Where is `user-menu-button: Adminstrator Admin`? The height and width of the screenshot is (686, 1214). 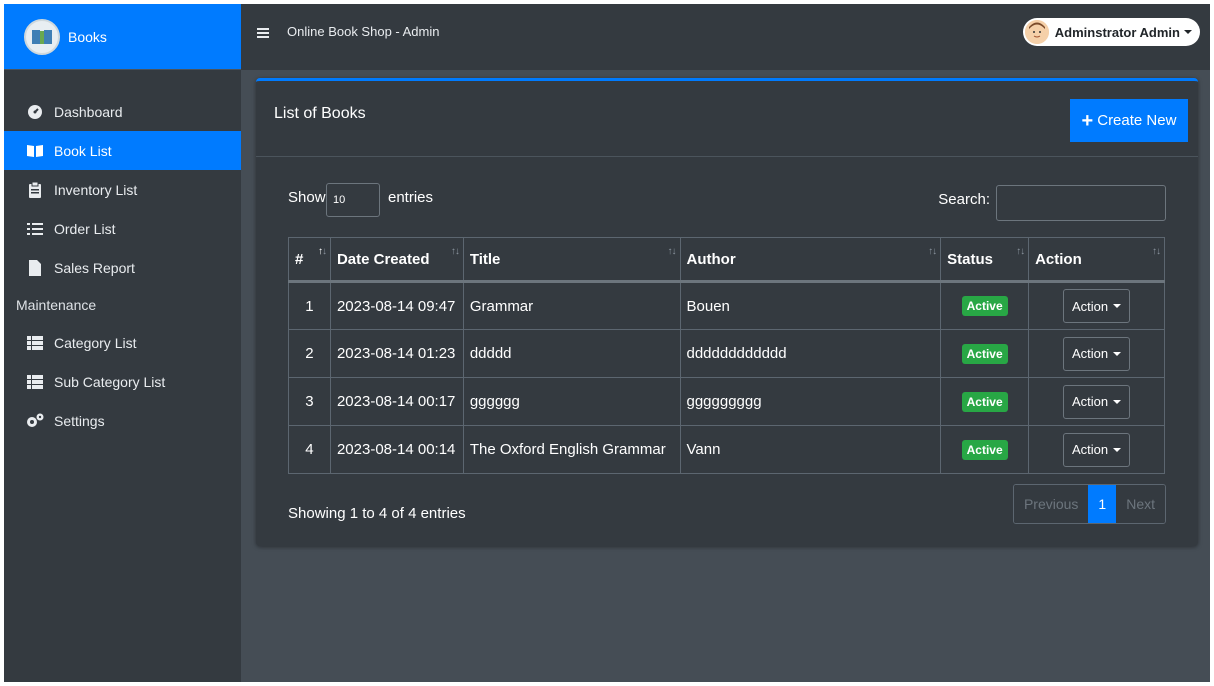
user-menu-button: Adminstrator Admin is located at coordinates (1111, 32).